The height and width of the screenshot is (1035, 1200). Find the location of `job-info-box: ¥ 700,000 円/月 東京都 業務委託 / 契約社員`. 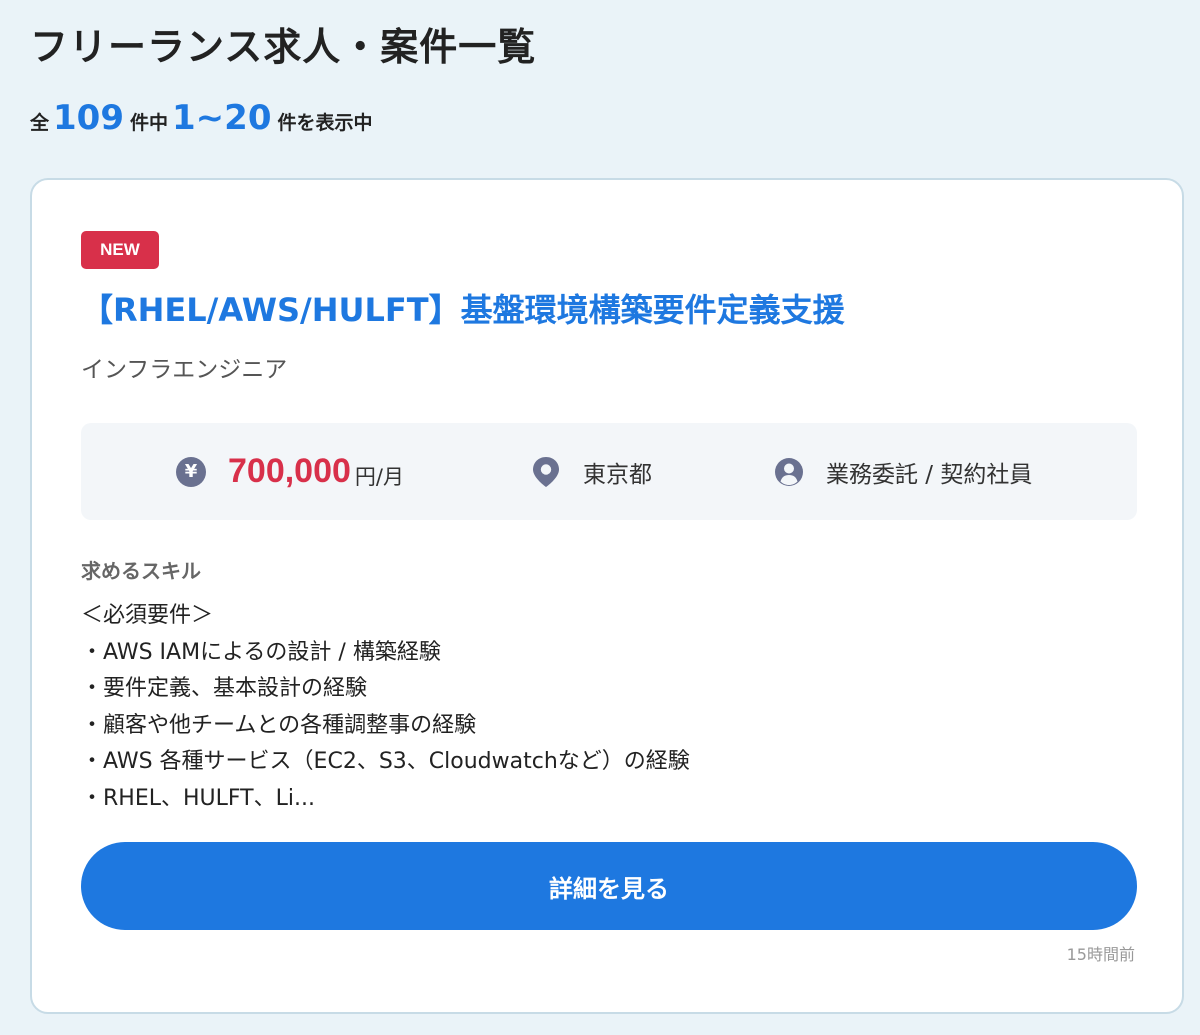

job-info-box: ¥ 700,000 円/月 東京都 業務委託 / 契約社員 is located at coordinates (609, 471).